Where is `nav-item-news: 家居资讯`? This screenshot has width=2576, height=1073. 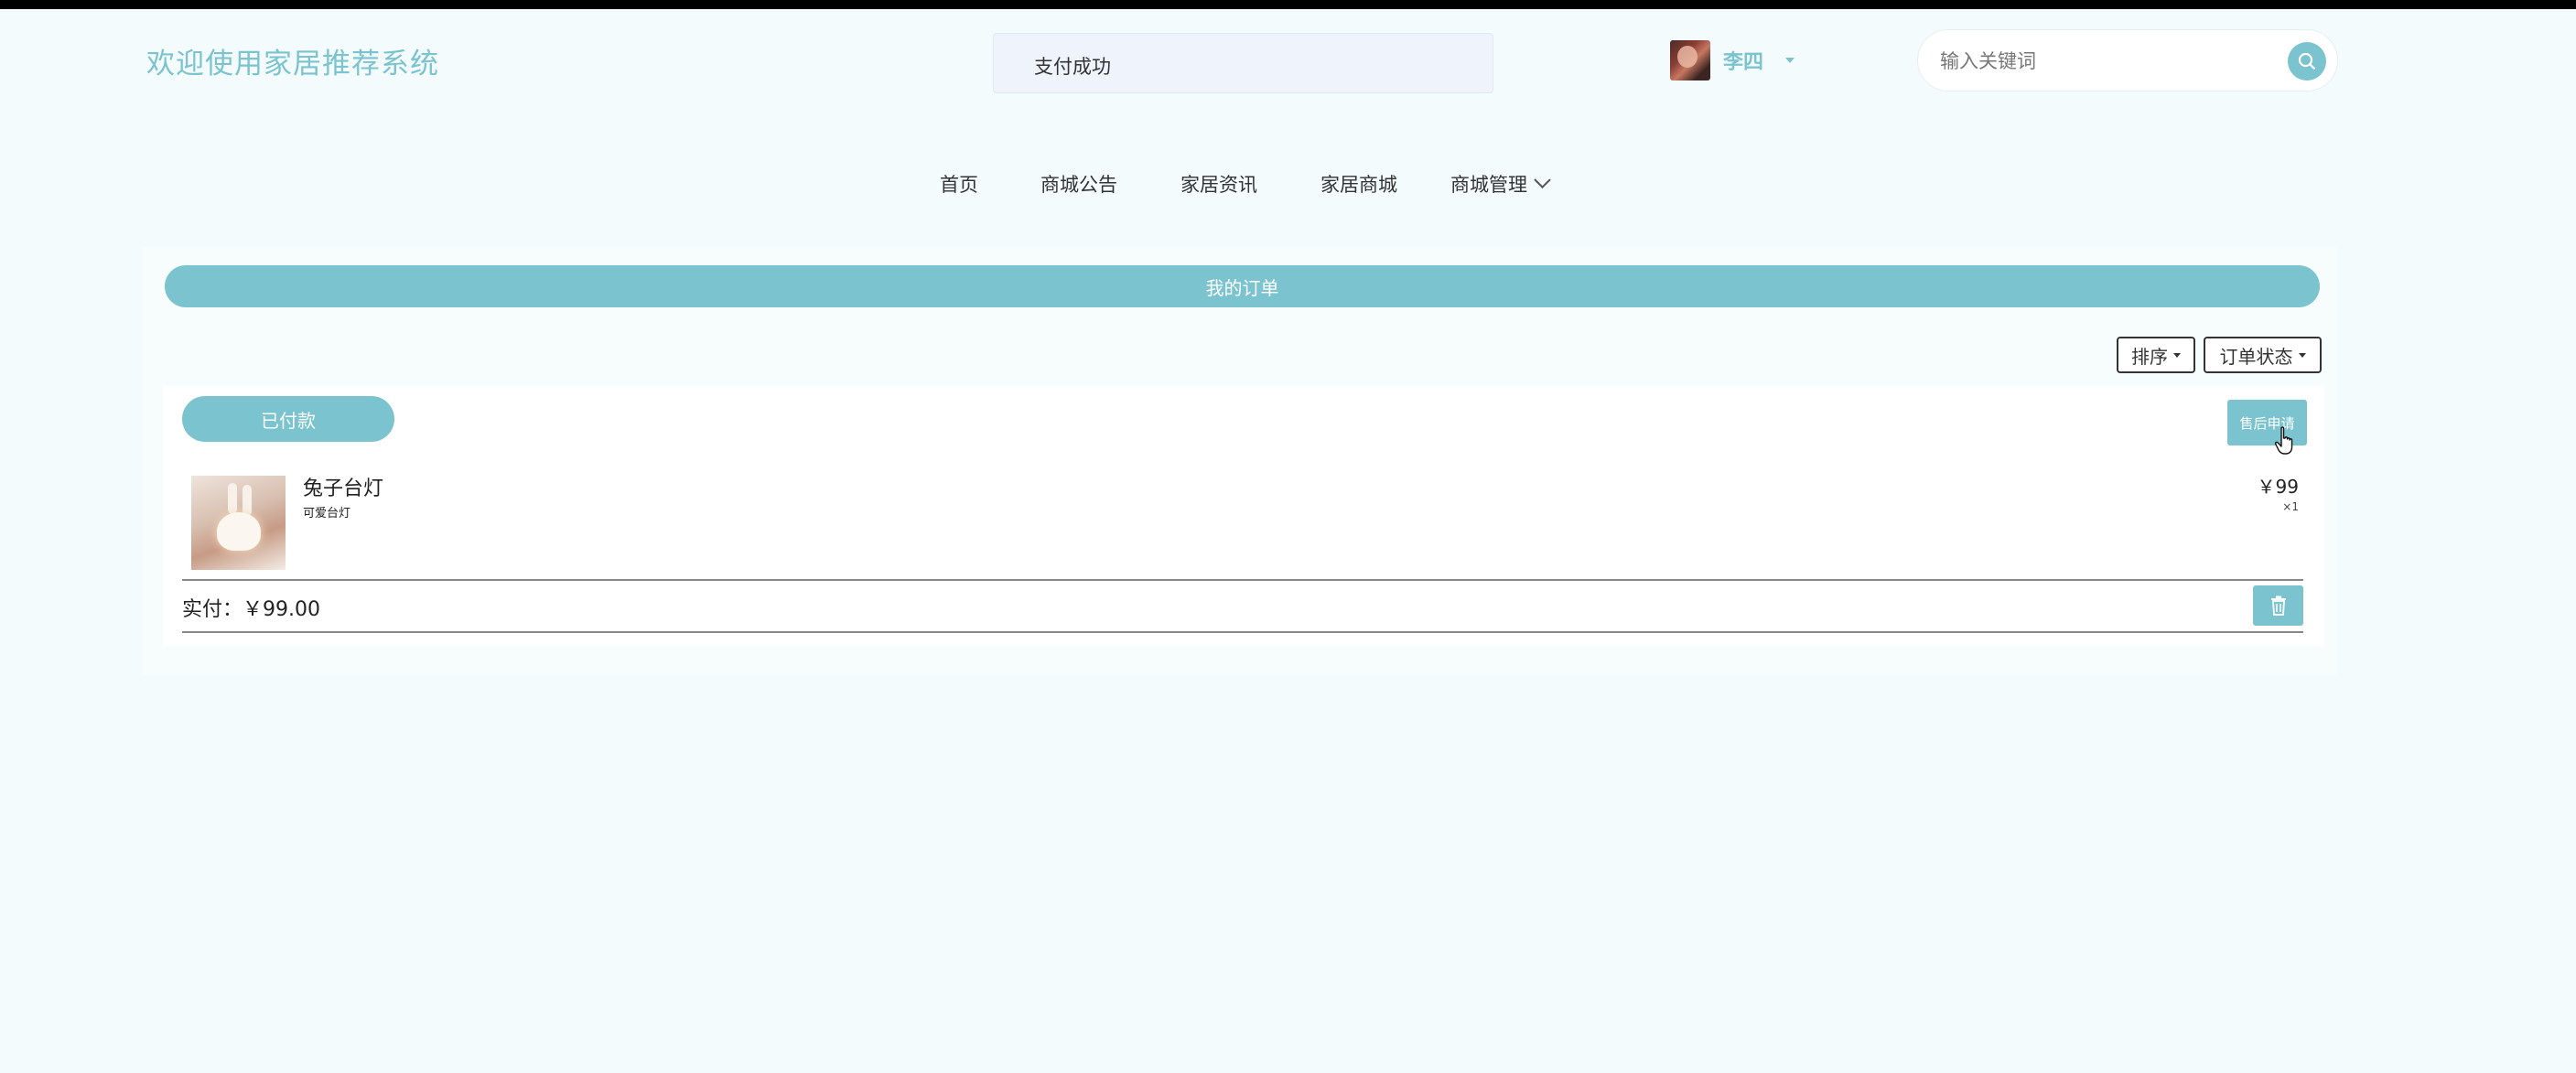 nav-item-news: 家居资讯 is located at coordinates (1218, 184).